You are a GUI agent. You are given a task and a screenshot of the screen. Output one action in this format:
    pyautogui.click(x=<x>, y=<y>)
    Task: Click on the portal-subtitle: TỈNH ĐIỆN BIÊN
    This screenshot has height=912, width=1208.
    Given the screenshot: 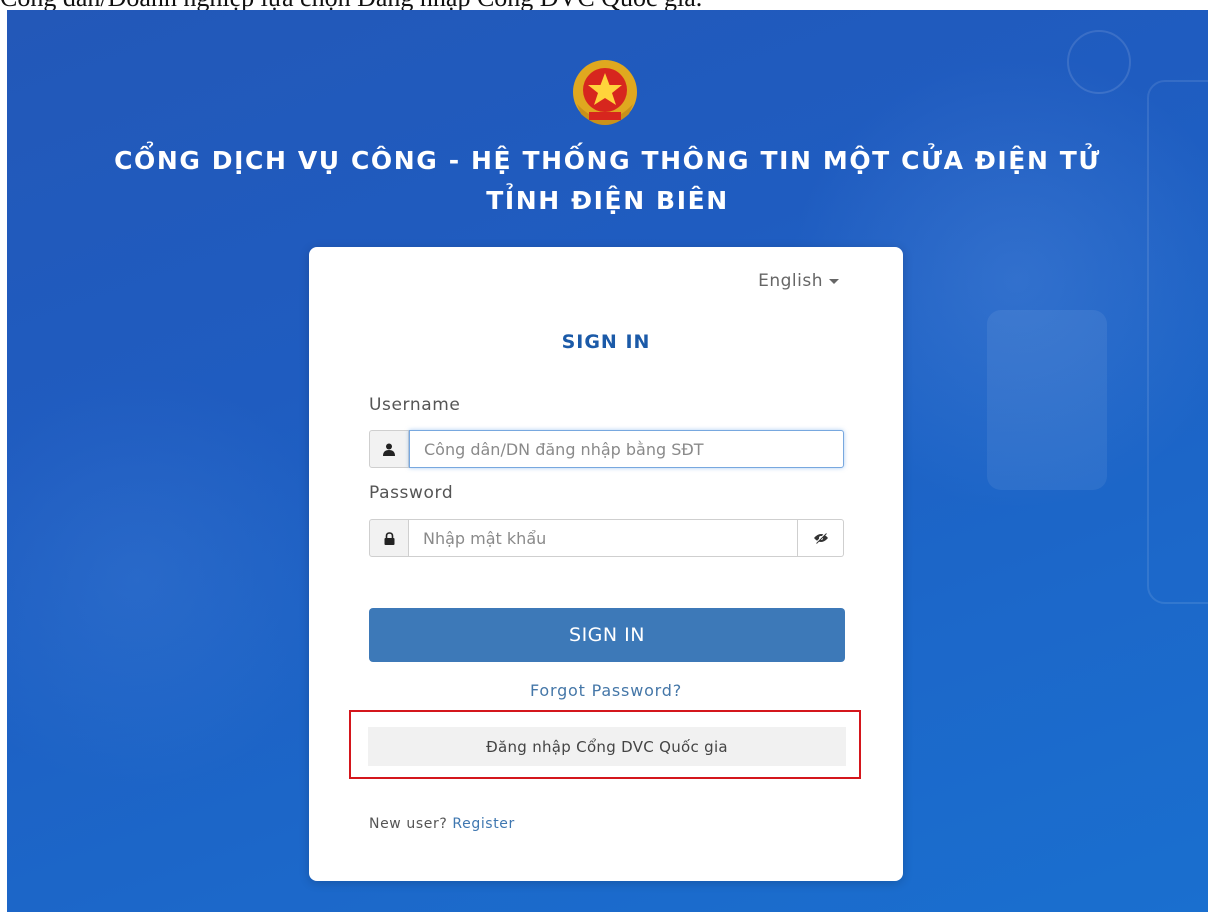 What is the action you would take?
    pyautogui.click(x=607, y=200)
    